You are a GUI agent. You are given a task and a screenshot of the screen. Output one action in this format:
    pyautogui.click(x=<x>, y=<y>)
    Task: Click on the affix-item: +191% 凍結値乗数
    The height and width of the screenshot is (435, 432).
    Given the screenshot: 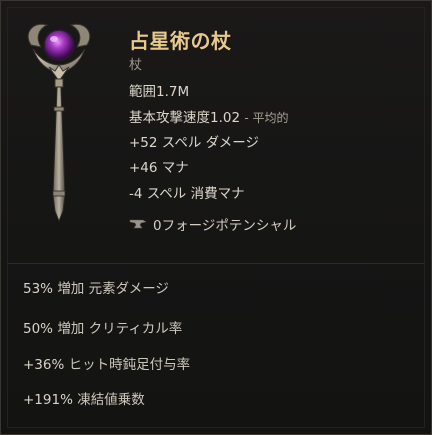 What is the action you would take?
    pyautogui.click(x=84, y=398)
    